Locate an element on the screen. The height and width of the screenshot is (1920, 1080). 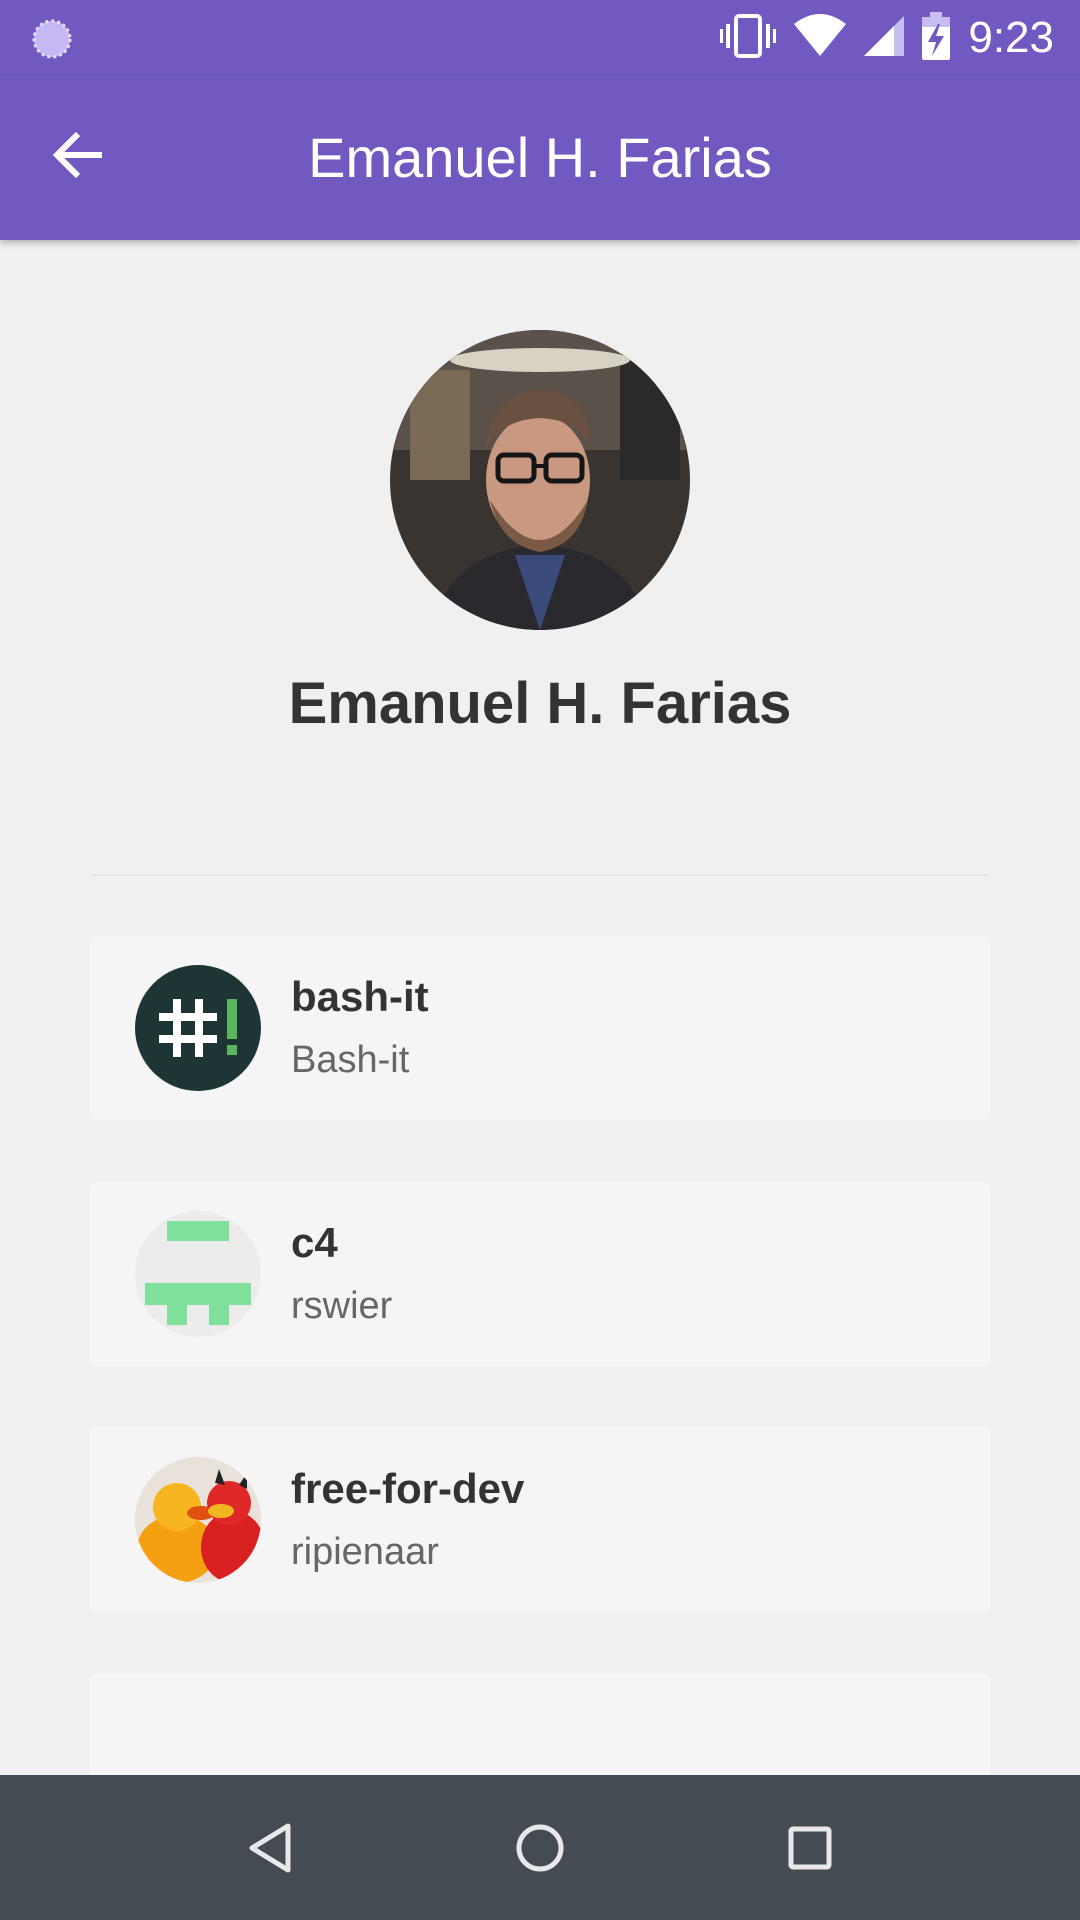
divider is located at coordinates (540, 875).